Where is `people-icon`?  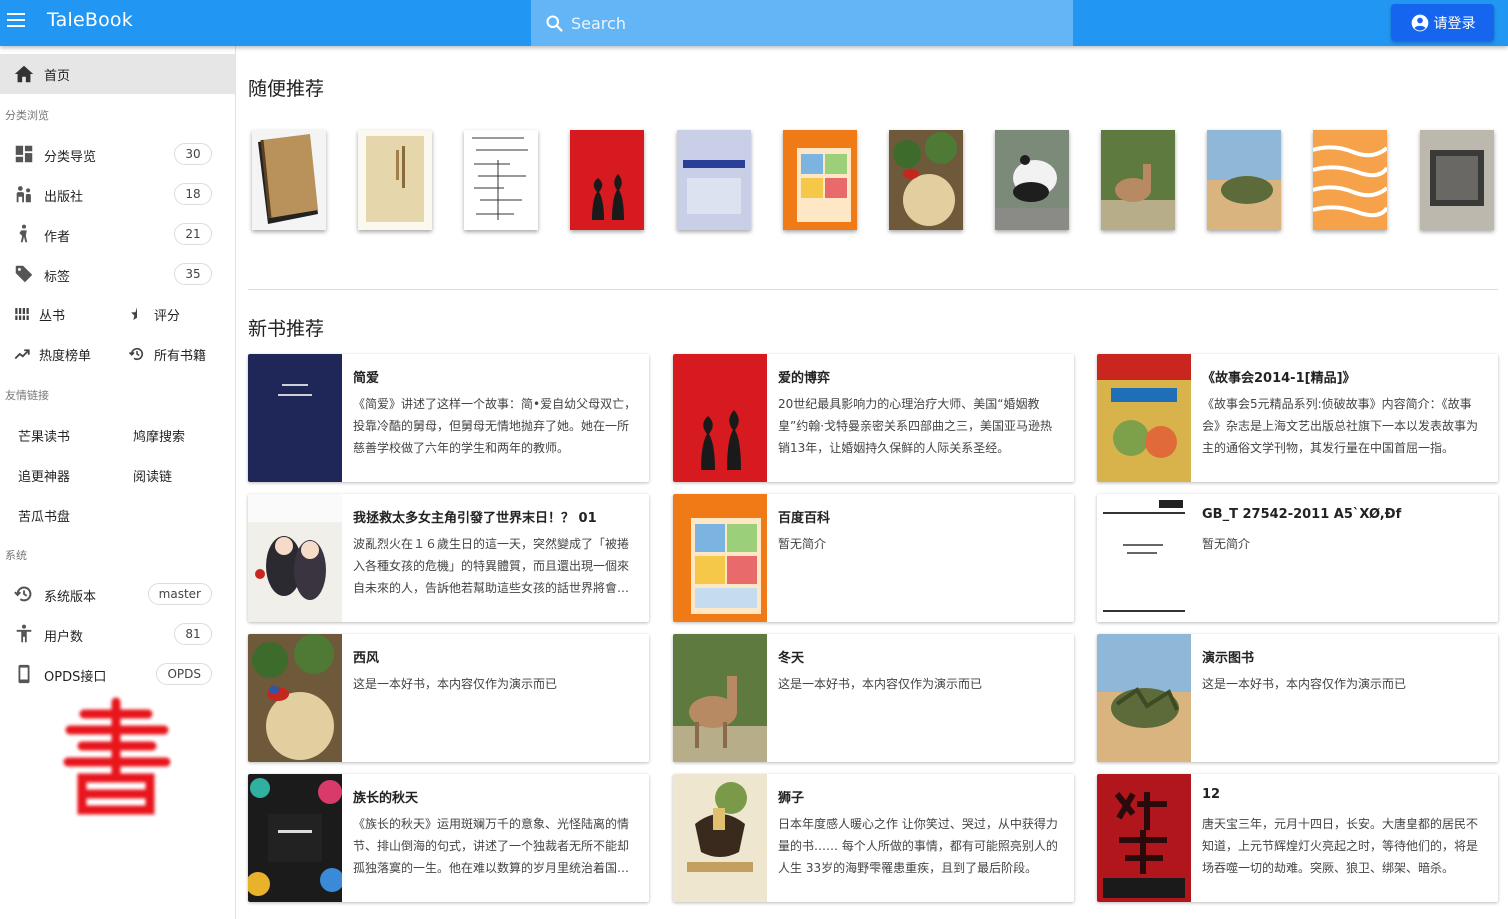
people-icon is located at coordinates (23, 194).